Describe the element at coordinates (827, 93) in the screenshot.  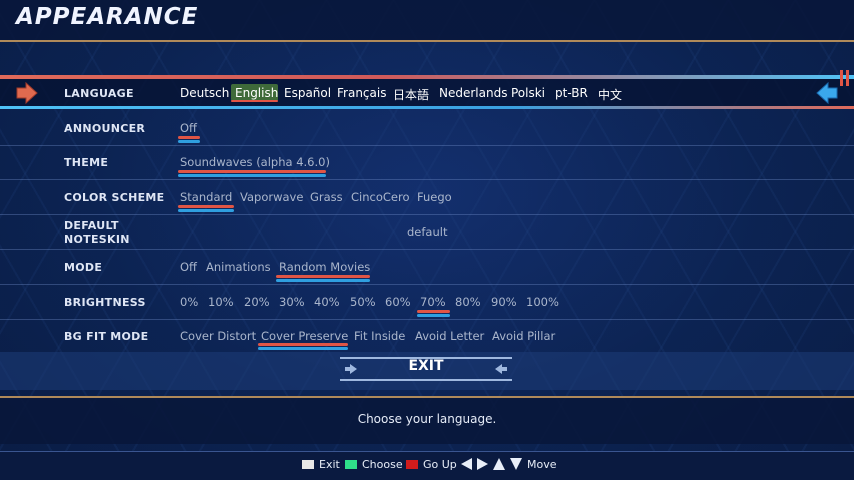
I see `player2-cursor-arrow-icon` at that location.